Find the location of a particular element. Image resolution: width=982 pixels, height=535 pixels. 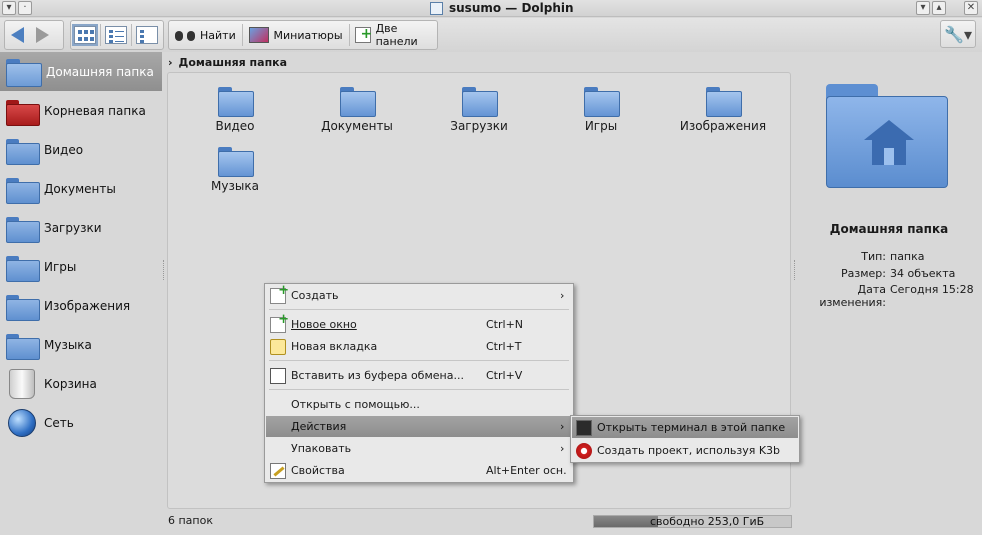

sidebar-item-label: Сеть is located at coordinates (59, 422).